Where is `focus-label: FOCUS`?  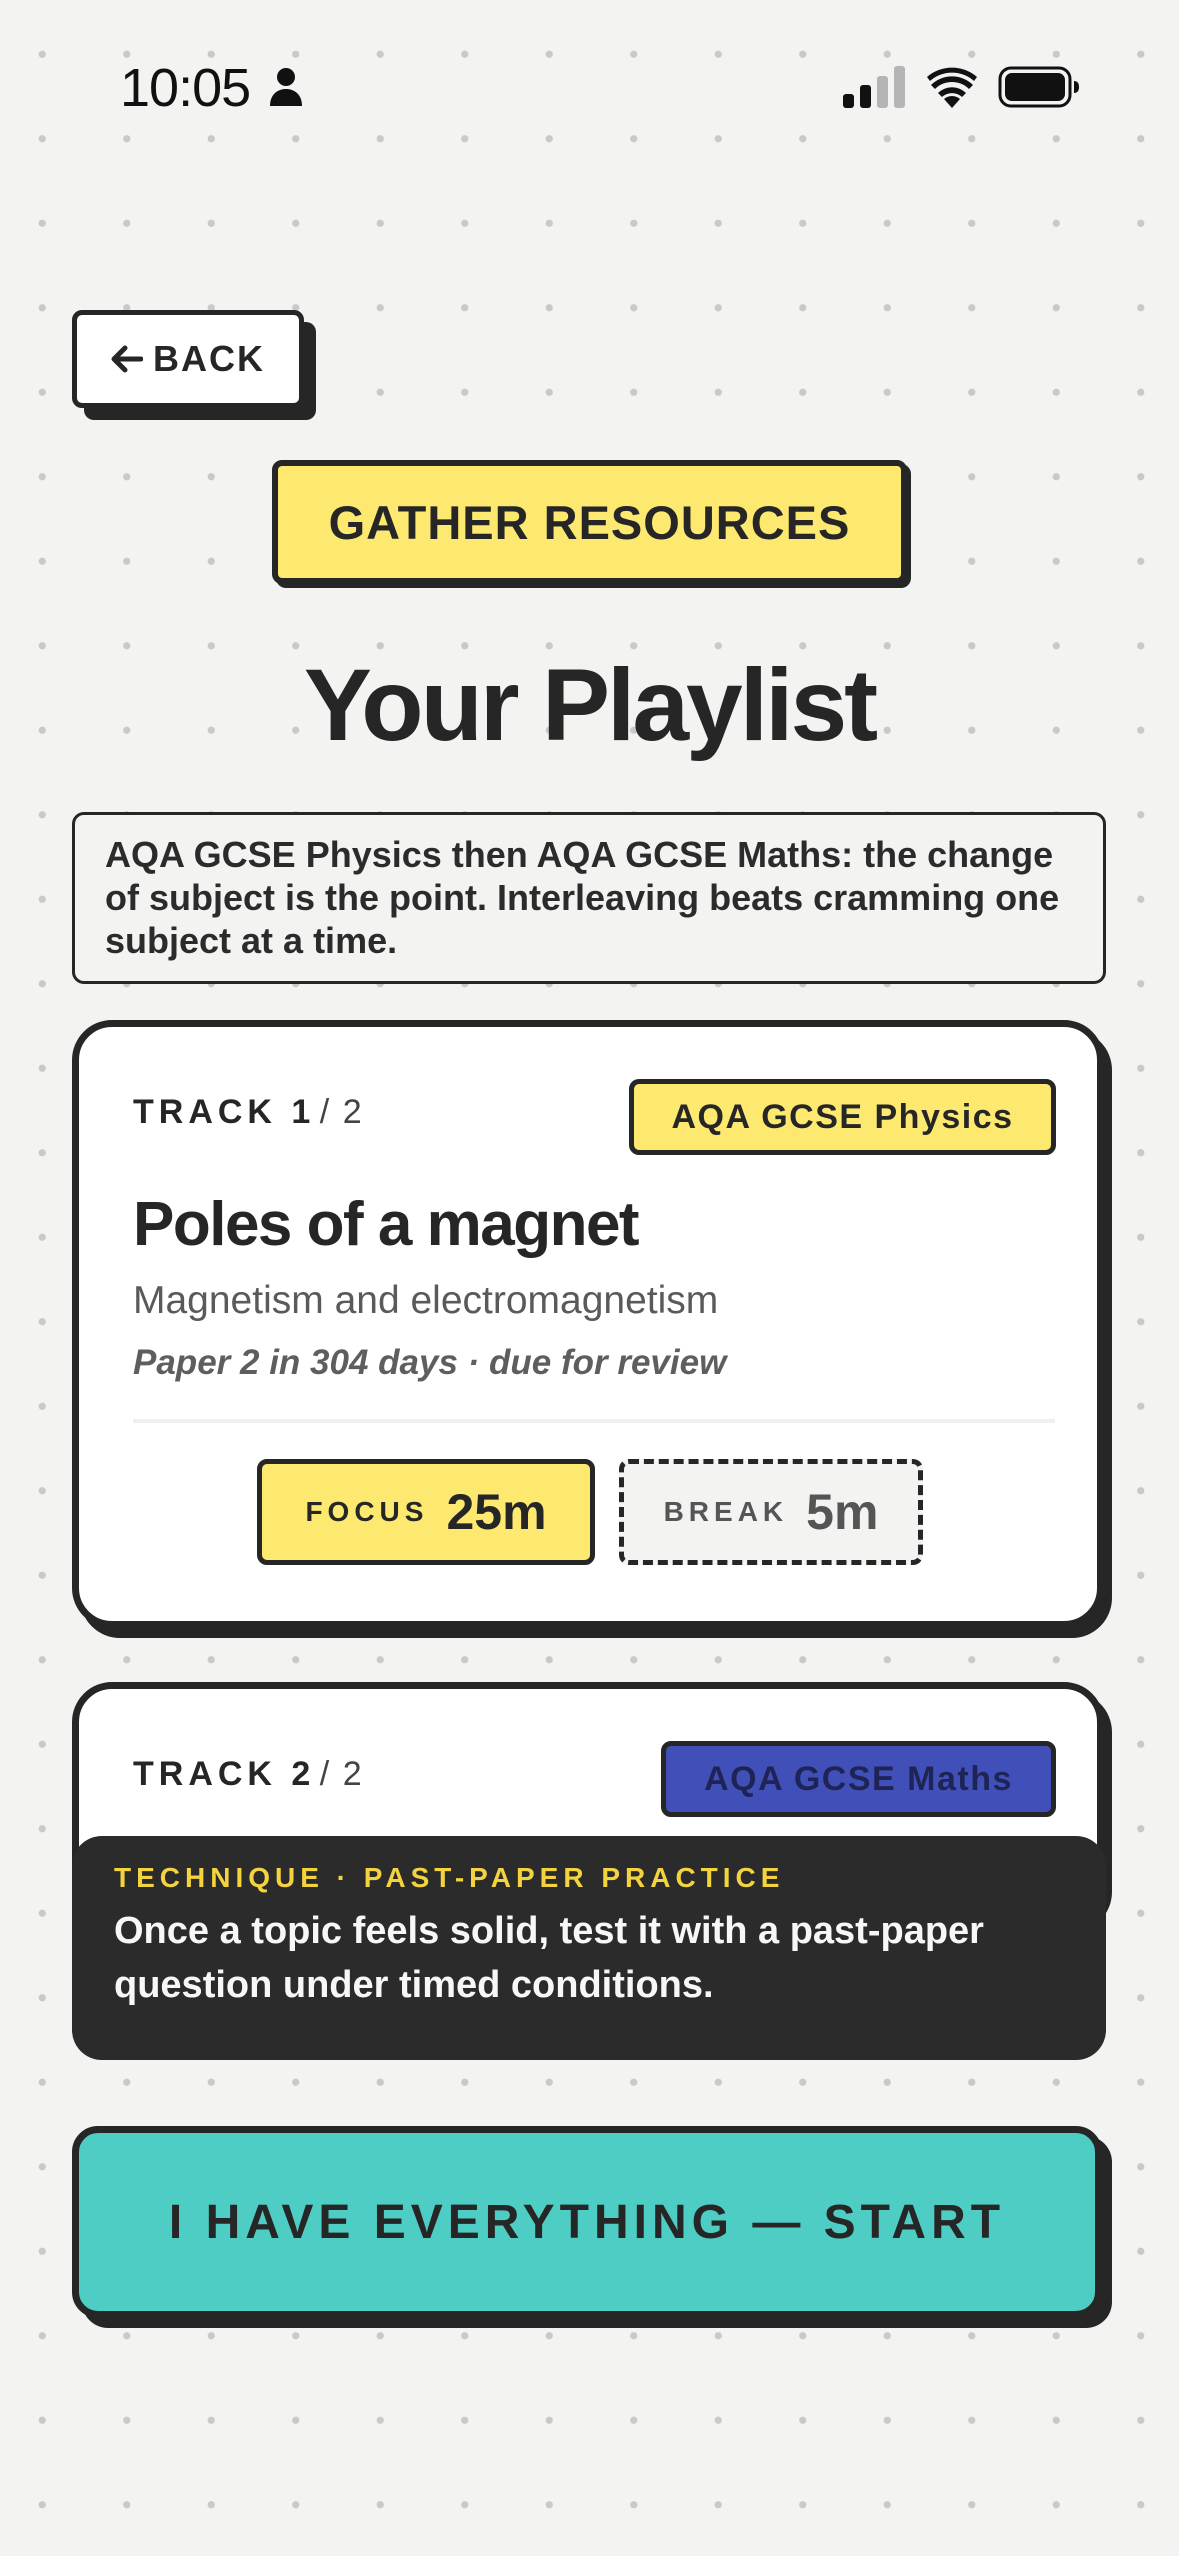
focus-label: FOCUS is located at coordinates (367, 1511).